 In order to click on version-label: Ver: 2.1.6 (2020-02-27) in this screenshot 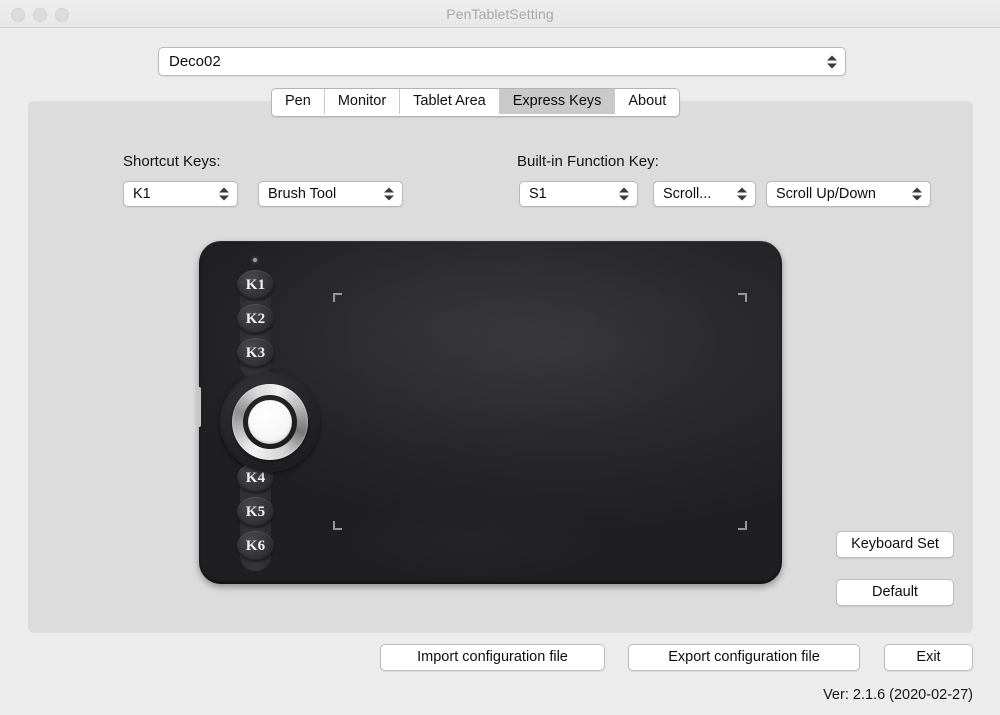, I will do `click(898, 695)`.